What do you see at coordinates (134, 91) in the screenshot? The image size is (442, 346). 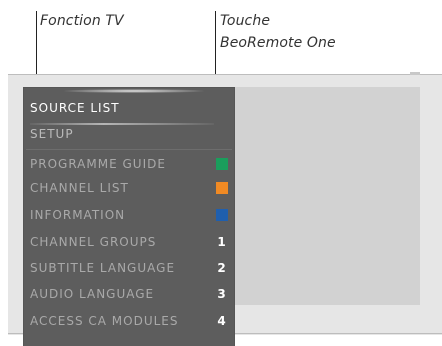 I see `menu-top-glow` at bounding box center [134, 91].